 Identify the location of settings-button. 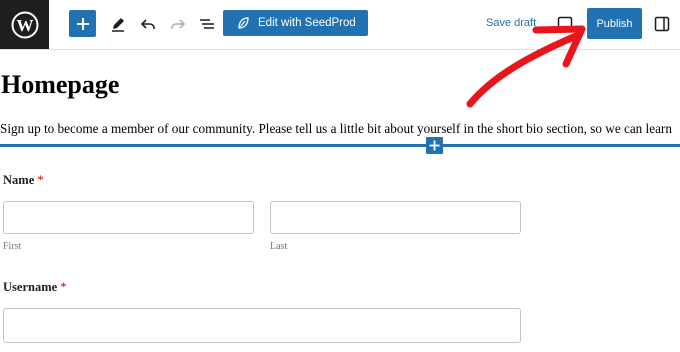
(662, 24).